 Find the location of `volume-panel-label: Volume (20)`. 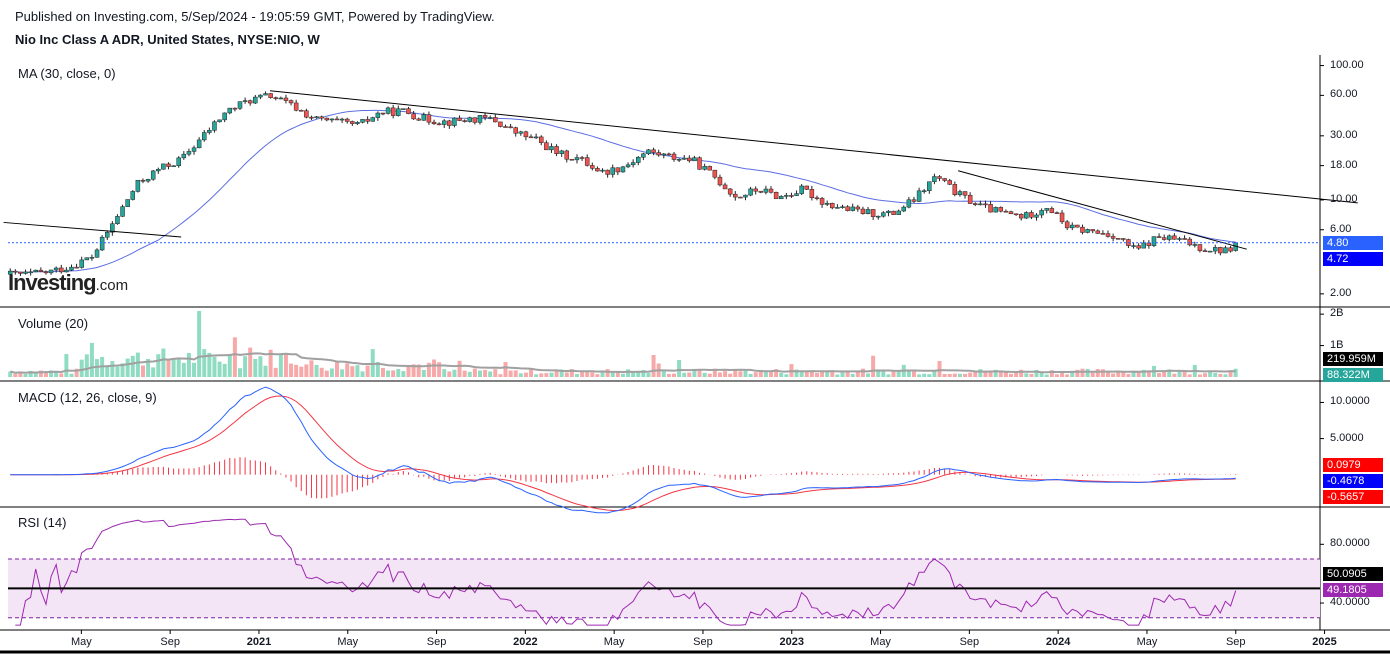

volume-panel-label: Volume (20) is located at coordinates (53, 323).